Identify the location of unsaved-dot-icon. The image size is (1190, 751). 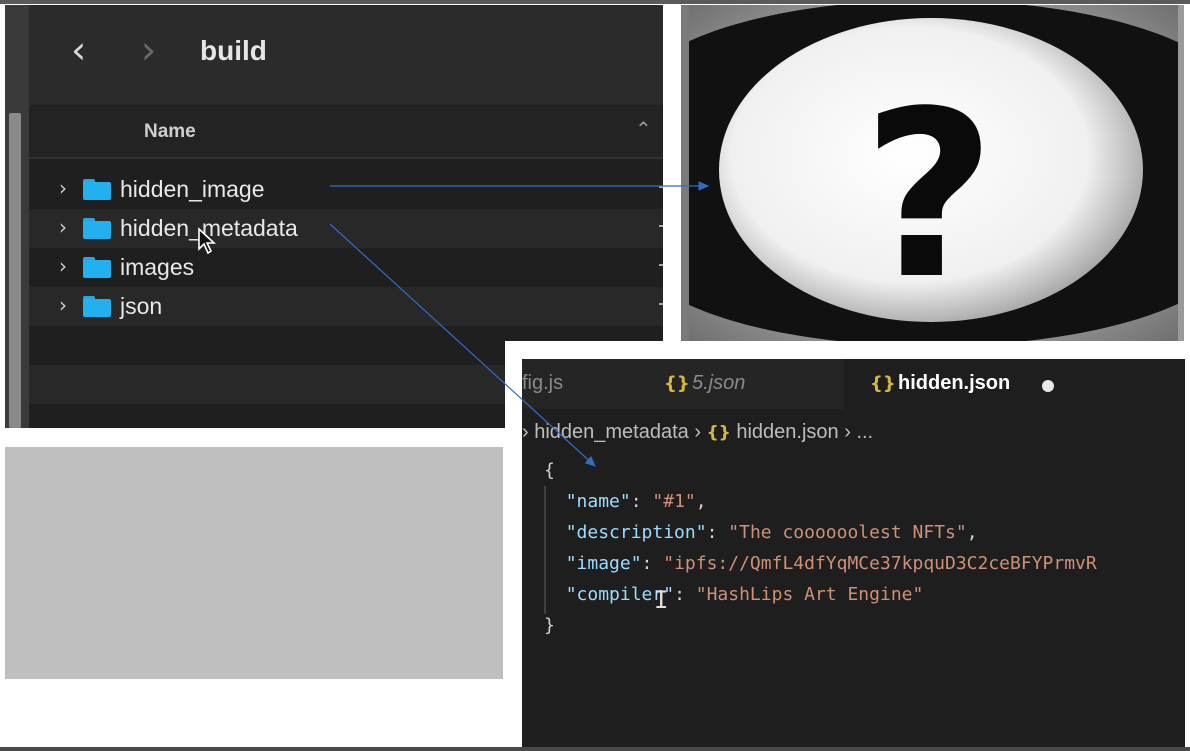
(1048, 386).